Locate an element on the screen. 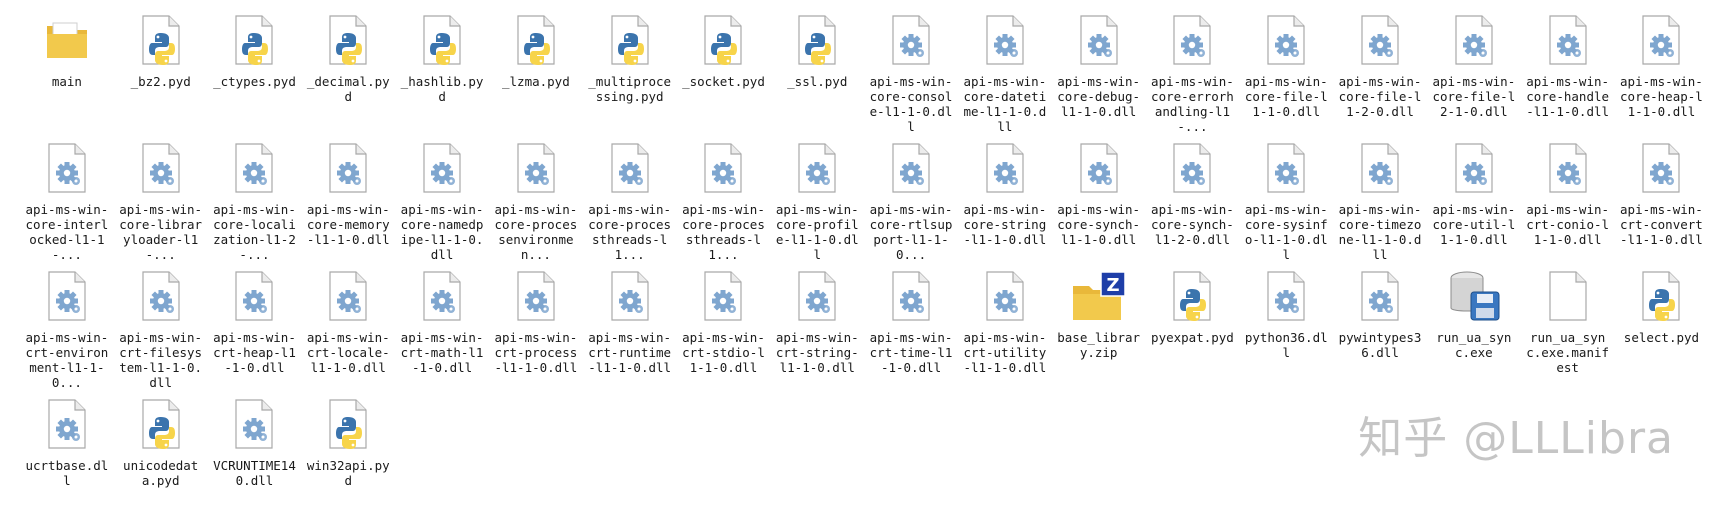 This screenshot has height=520, width=1714. file-name-label: _decimal.pyd is located at coordinates (348, 89).